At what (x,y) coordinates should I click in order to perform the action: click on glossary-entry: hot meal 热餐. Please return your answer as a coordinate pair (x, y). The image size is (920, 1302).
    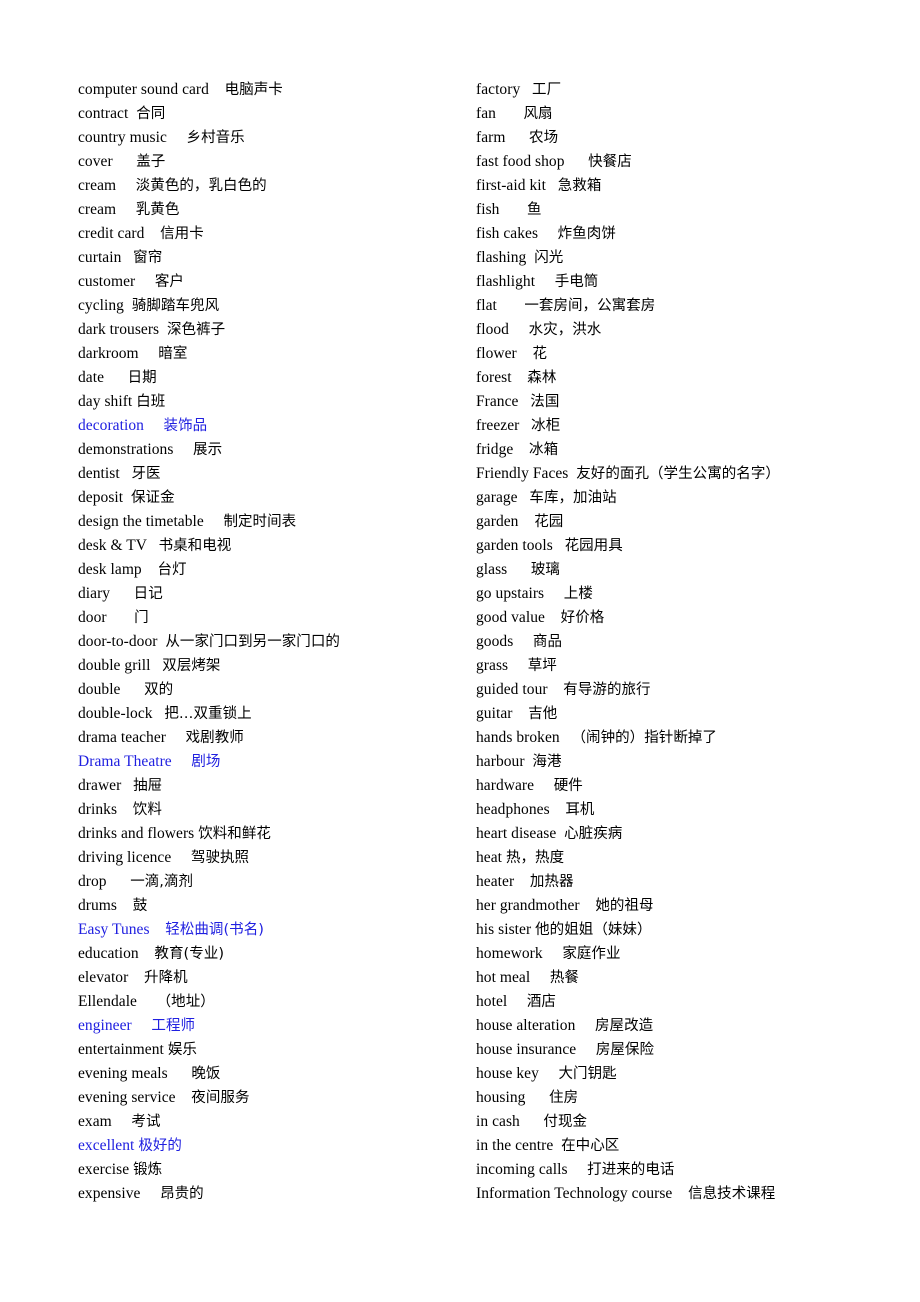
    Looking at the image, I should click on (698, 978).